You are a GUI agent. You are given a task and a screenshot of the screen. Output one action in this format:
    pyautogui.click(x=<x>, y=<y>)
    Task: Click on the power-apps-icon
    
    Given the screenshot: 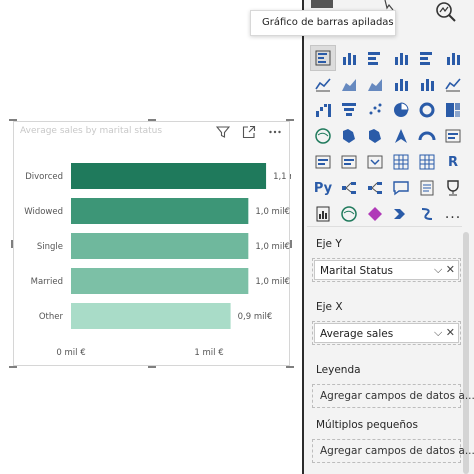 What is the action you would take?
    pyautogui.click(x=375, y=214)
    